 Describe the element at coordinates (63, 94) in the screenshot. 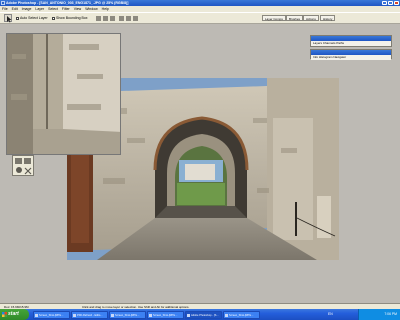

I see `zoomed-detail-image` at that location.